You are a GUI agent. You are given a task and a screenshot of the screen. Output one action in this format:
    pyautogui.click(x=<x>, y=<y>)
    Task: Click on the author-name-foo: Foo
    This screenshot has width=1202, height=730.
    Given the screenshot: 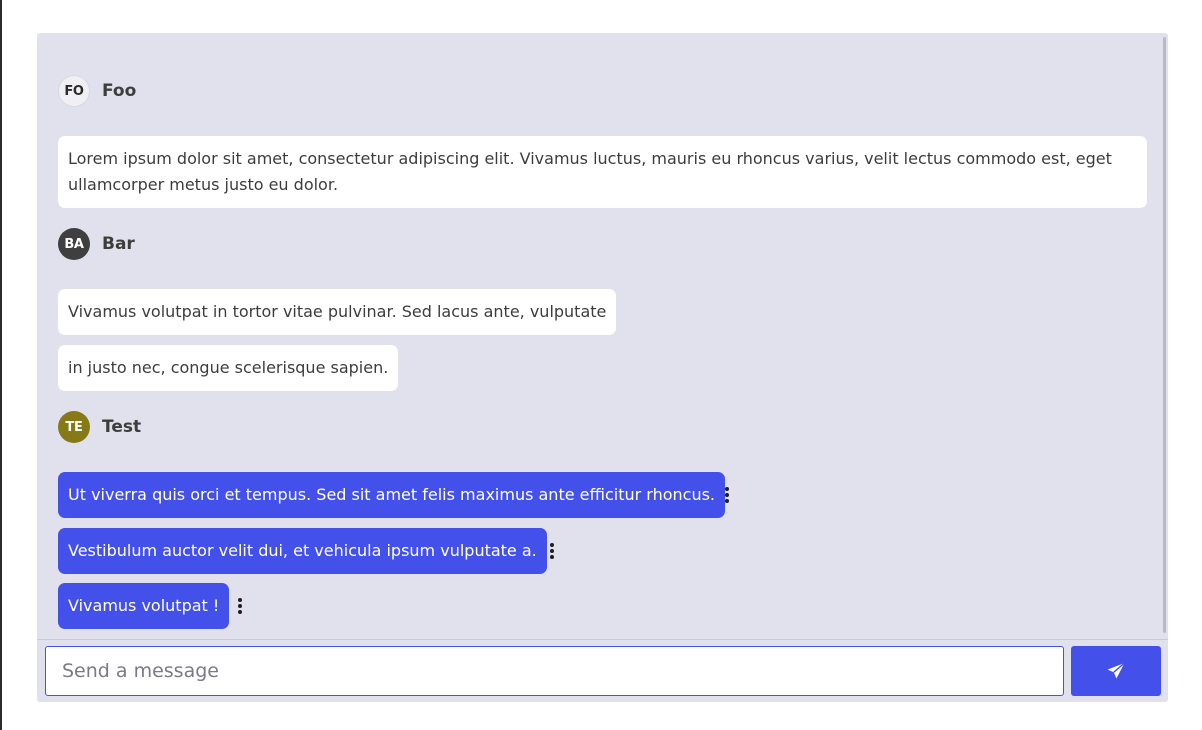 What is the action you would take?
    pyautogui.click(x=119, y=91)
    